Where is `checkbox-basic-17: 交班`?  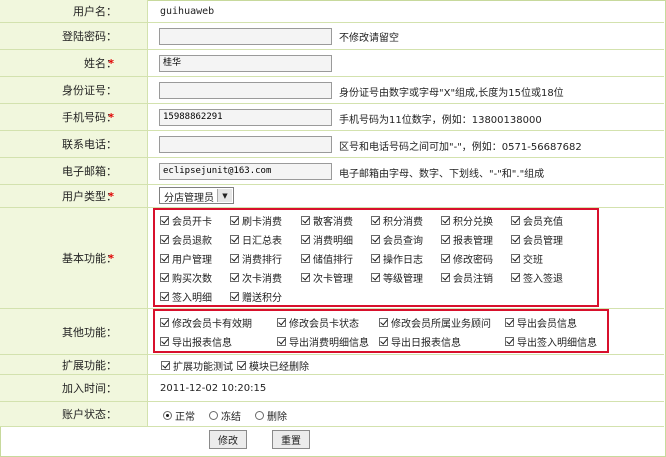 checkbox-basic-17: 交班 is located at coordinates (527, 258).